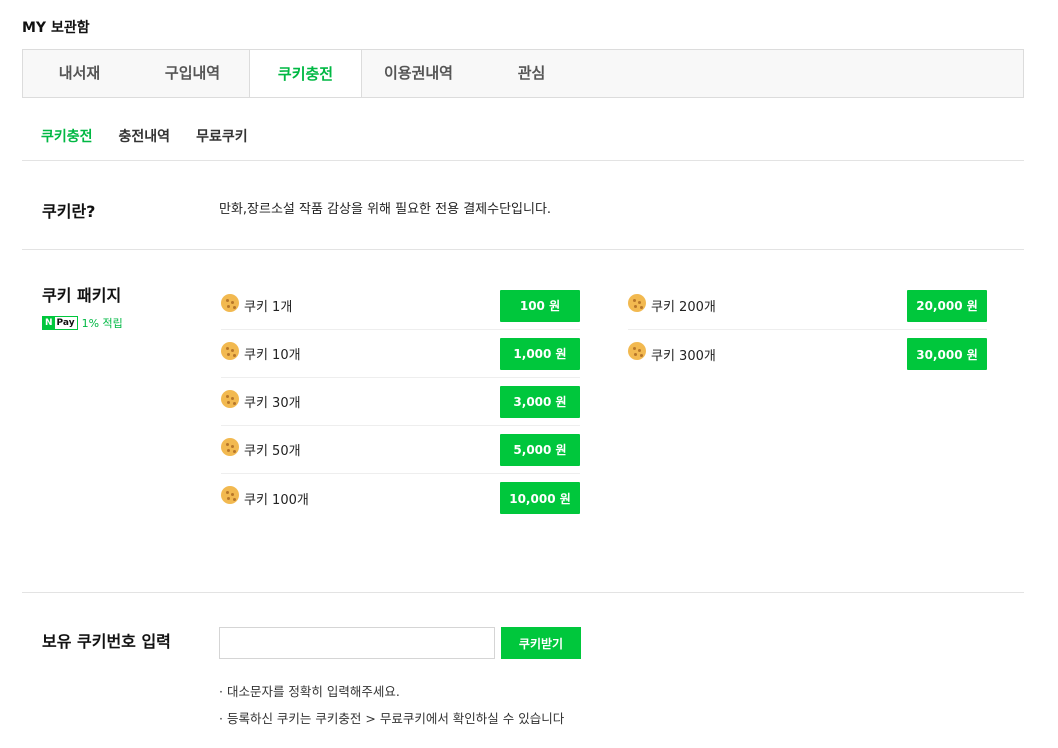 The image size is (1058, 748). What do you see at coordinates (391, 718) in the screenshot?
I see `note-item: 등록하신 쿠키는 쿠키충전 > 무료쿠키에서 확인하실 수 있습니다` at bounding box center [391, 718].